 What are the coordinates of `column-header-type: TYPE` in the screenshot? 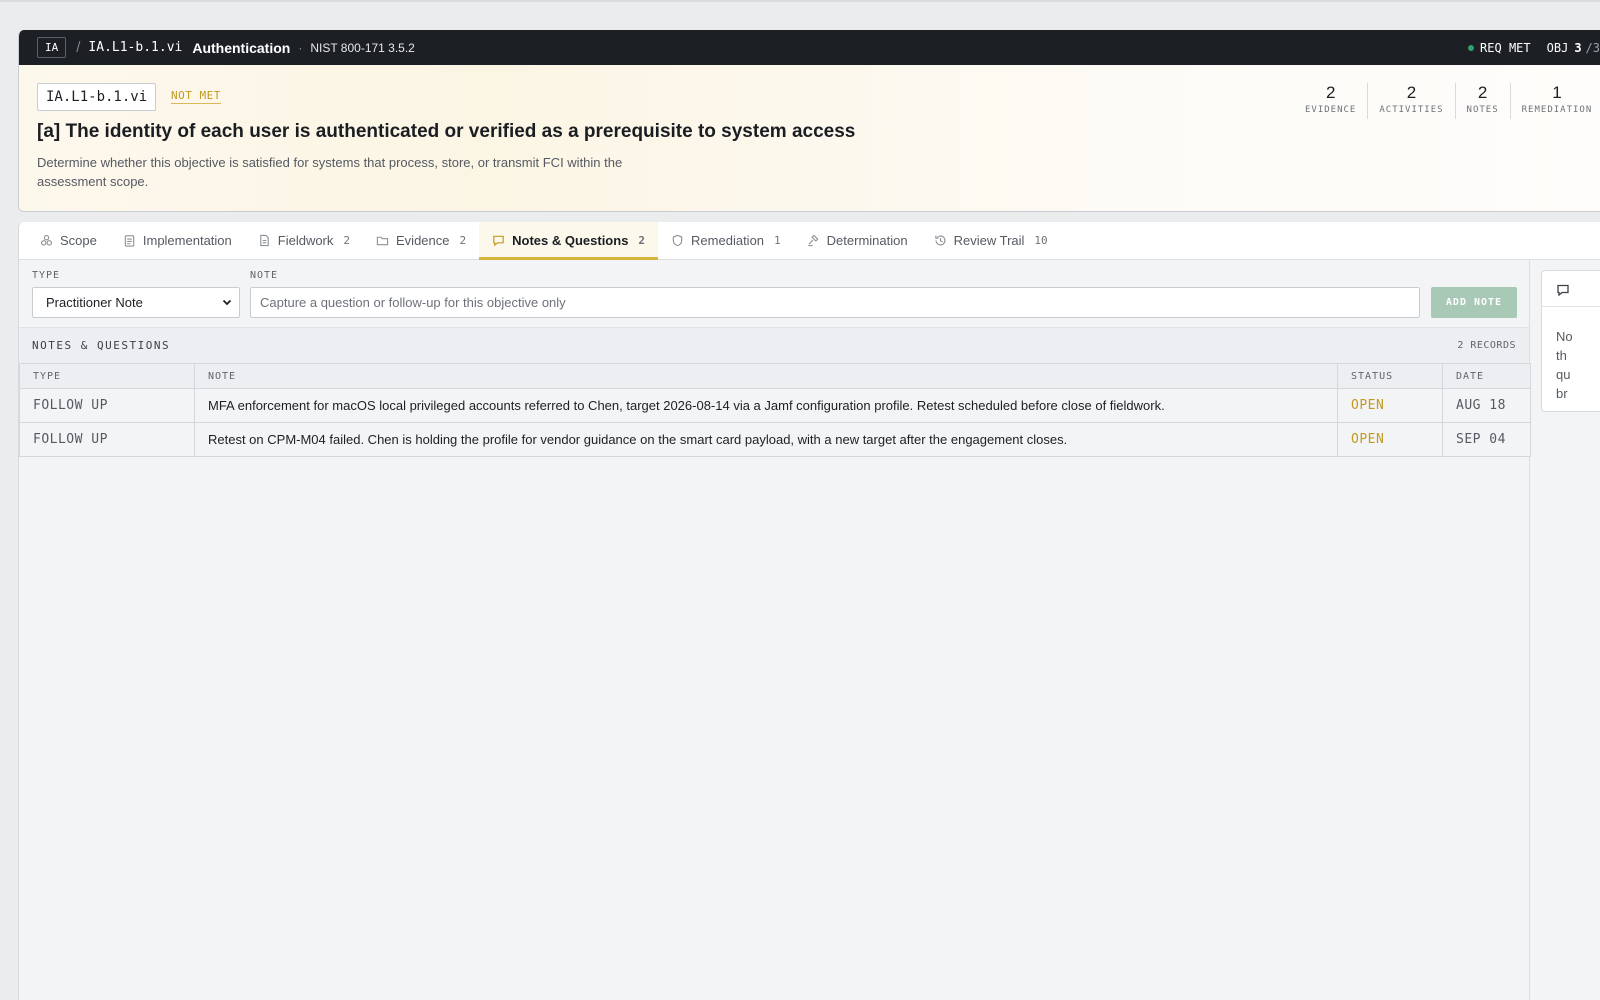 It's located at (107, 376).